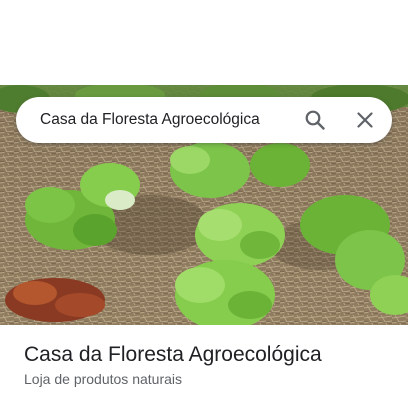 The image size is (408, 410). What do you see at coordinates (103, 379) in the screenshot?
I see `place-category: Loja de produtos naturais` at bounding box center [103, 379].